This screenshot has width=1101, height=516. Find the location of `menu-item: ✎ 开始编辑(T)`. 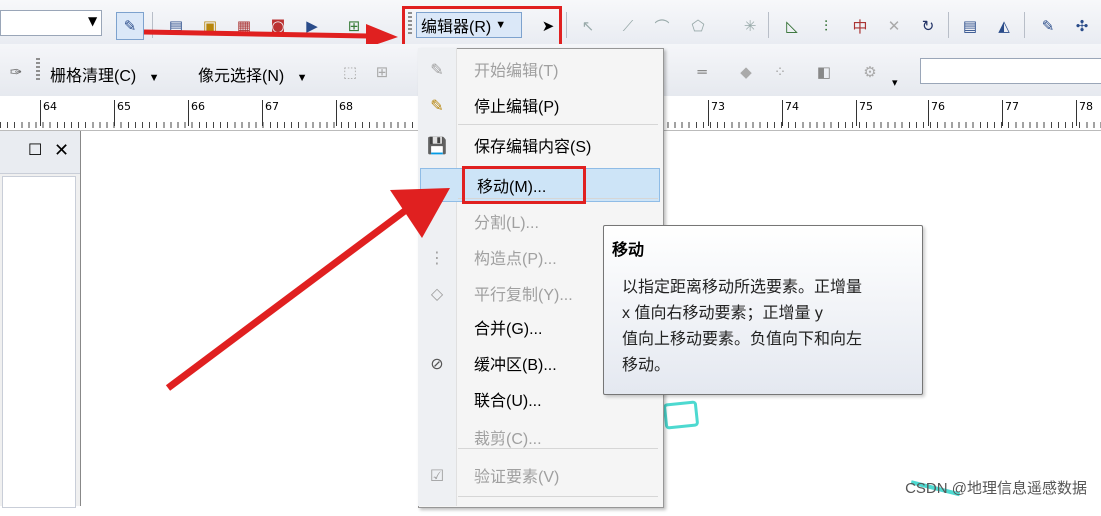

menu-item: ✎ 开始编辑(T) is located at coordinates (540, 69).